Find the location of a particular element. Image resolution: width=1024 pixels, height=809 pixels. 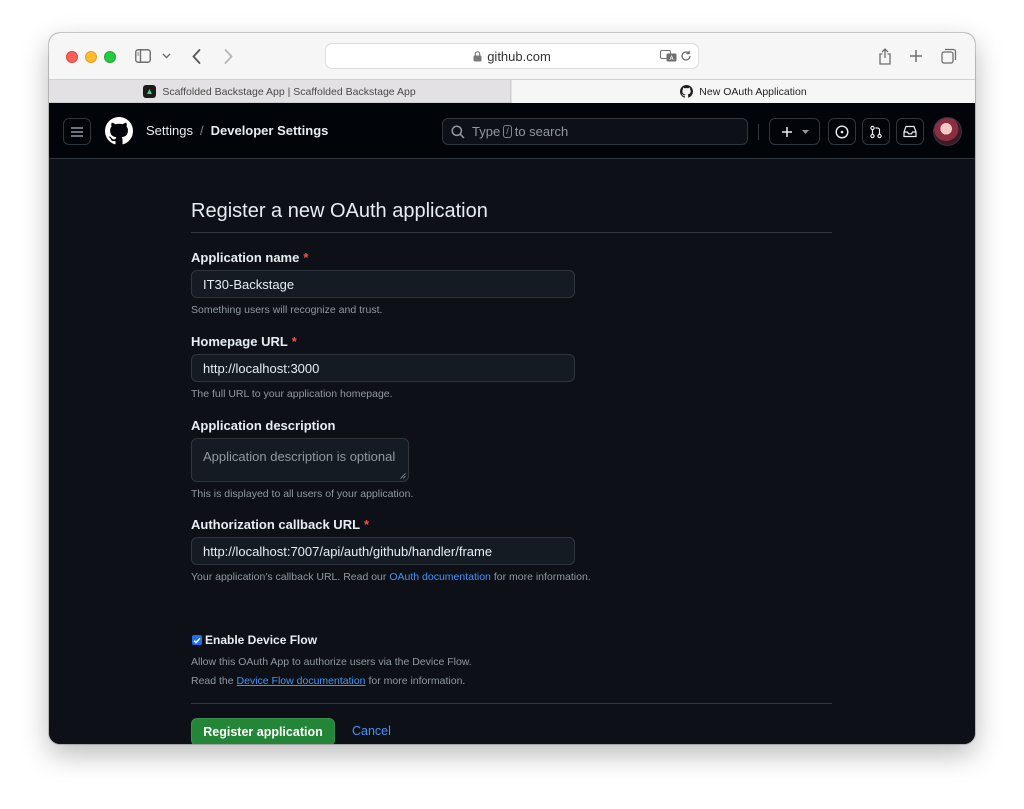

address-bar: github.com A is located at coordinates (512, 56).